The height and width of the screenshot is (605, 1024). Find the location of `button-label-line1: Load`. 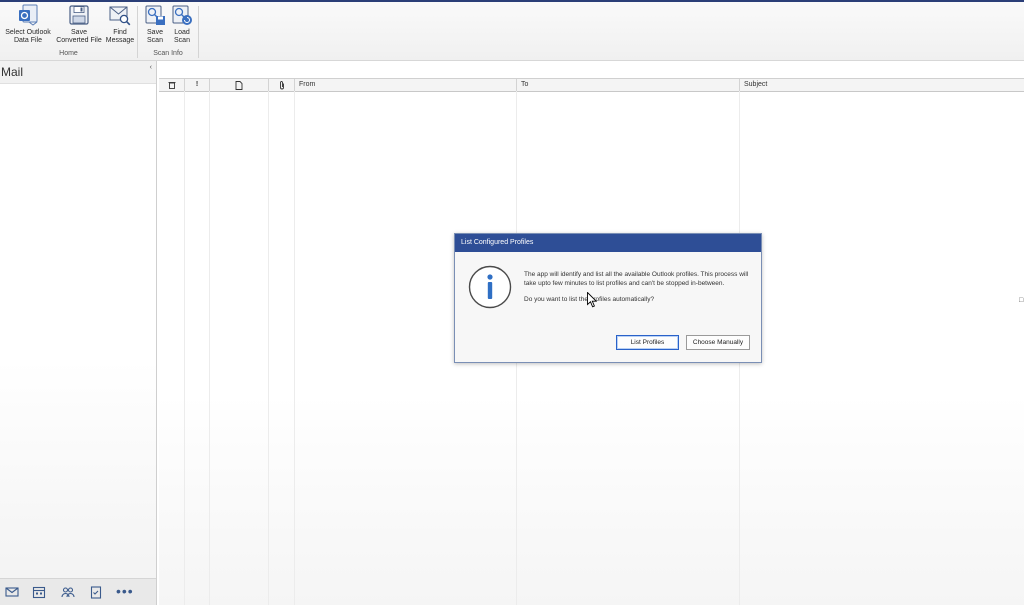

button-label-line1: Load is located at coordinates (182, 32).